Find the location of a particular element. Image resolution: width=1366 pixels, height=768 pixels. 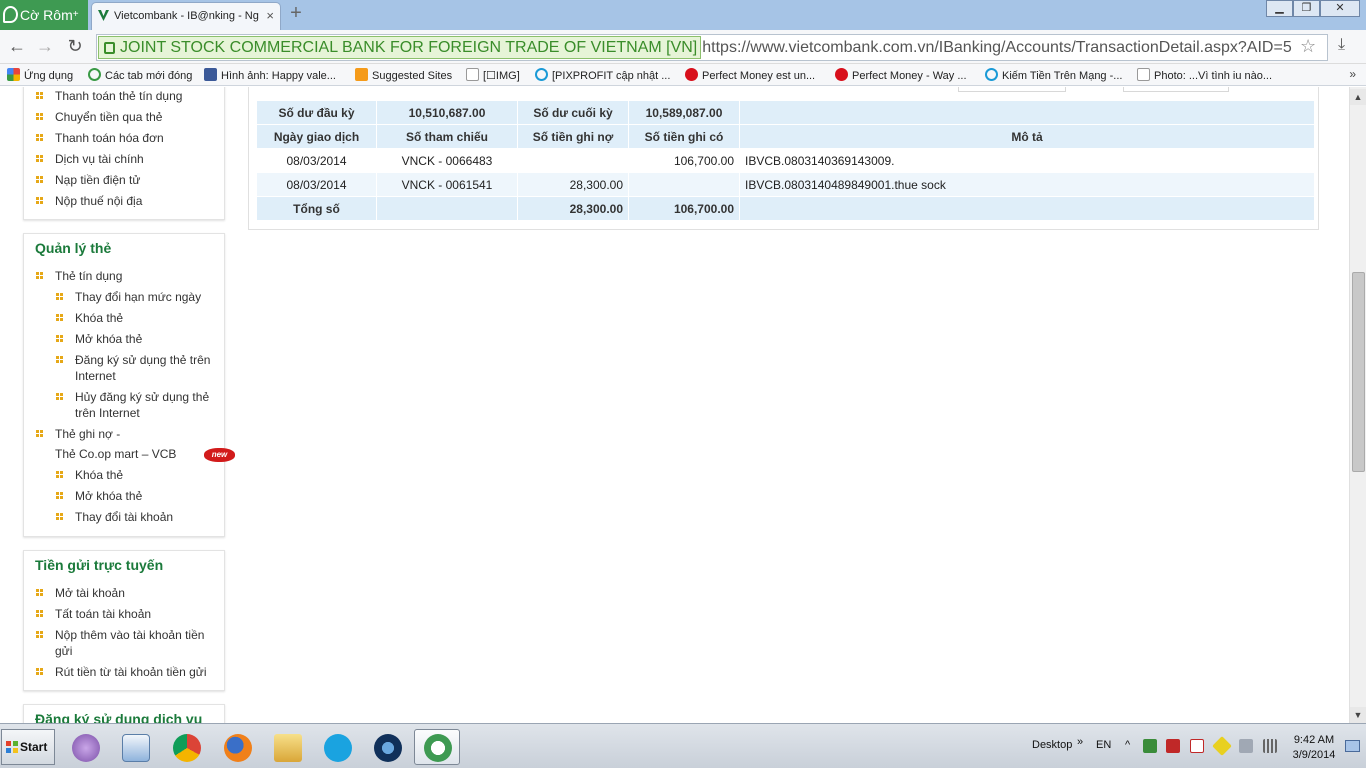

volume-tray-icon is located at coordinates (1246, 746).